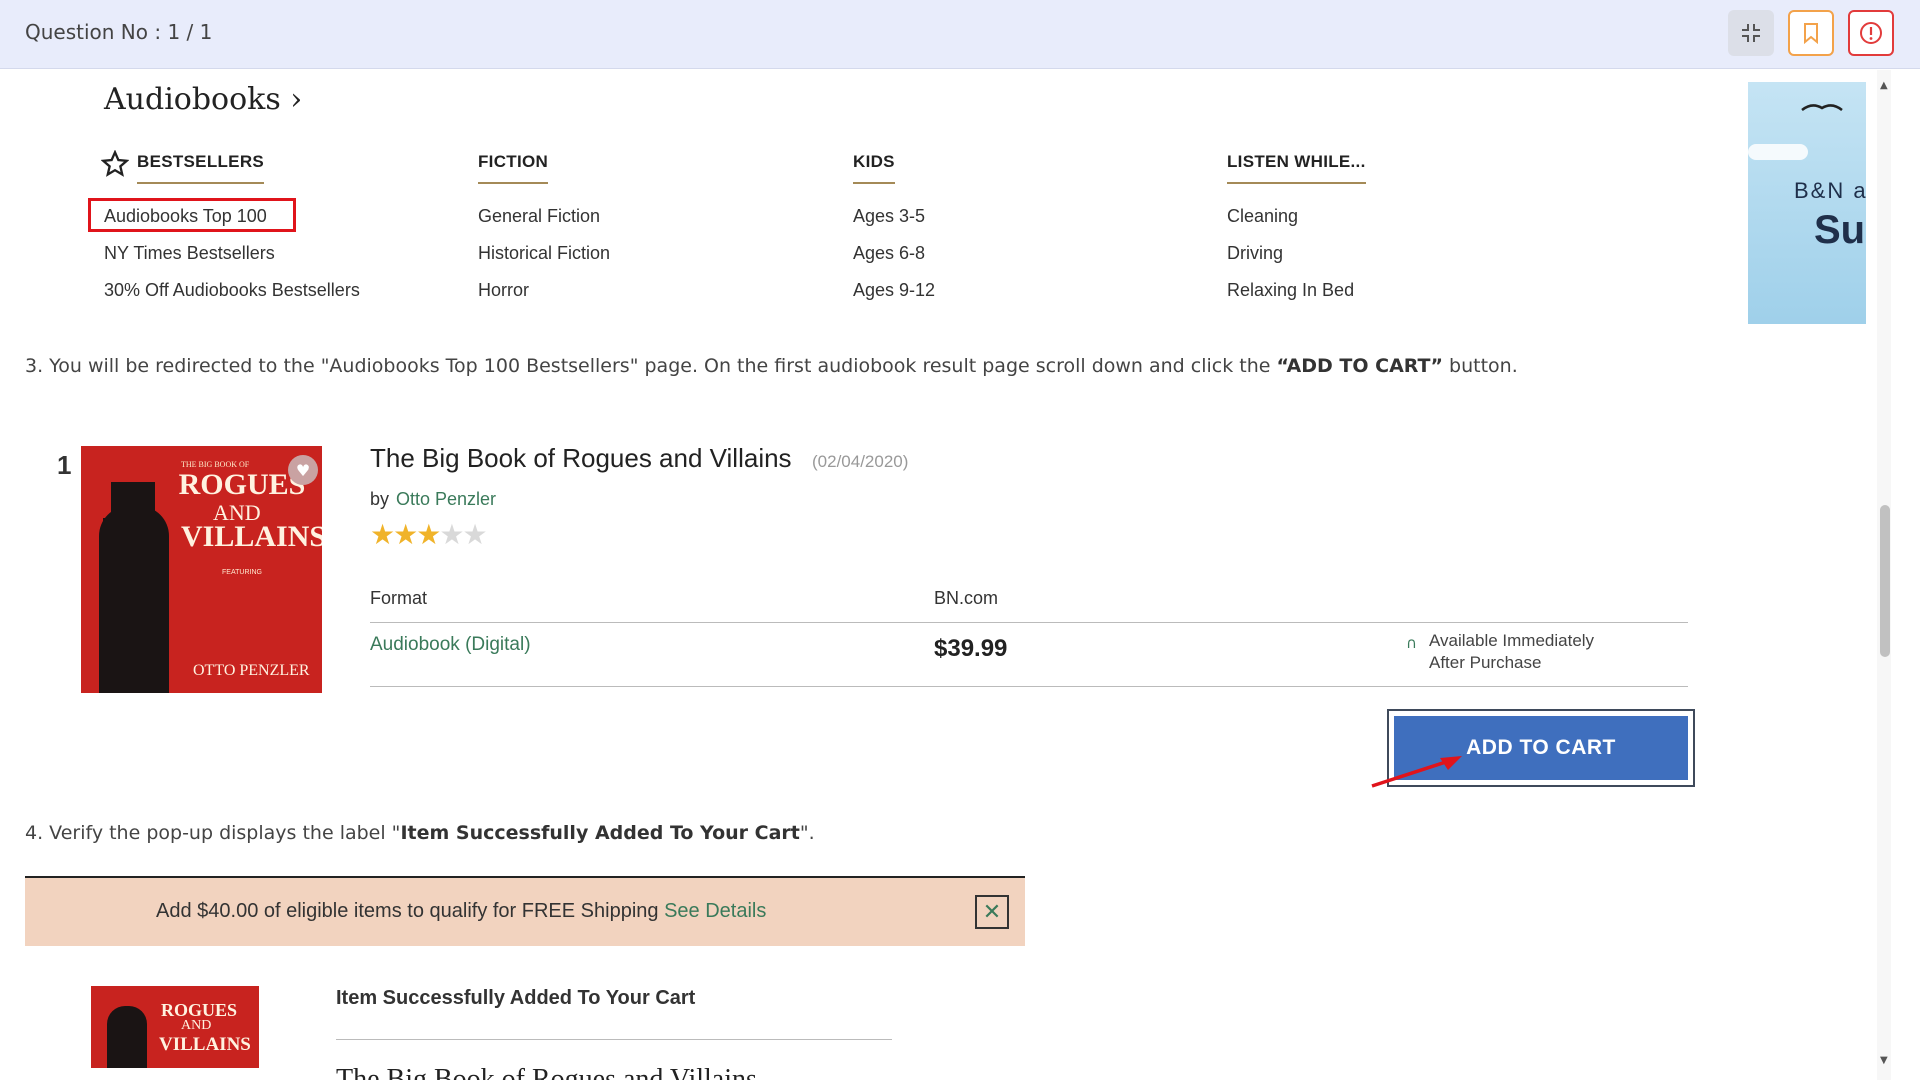 The image size is (1920, 1080). I want to click on link-ages-9-12: Ages 9-12, so click(894, 290).